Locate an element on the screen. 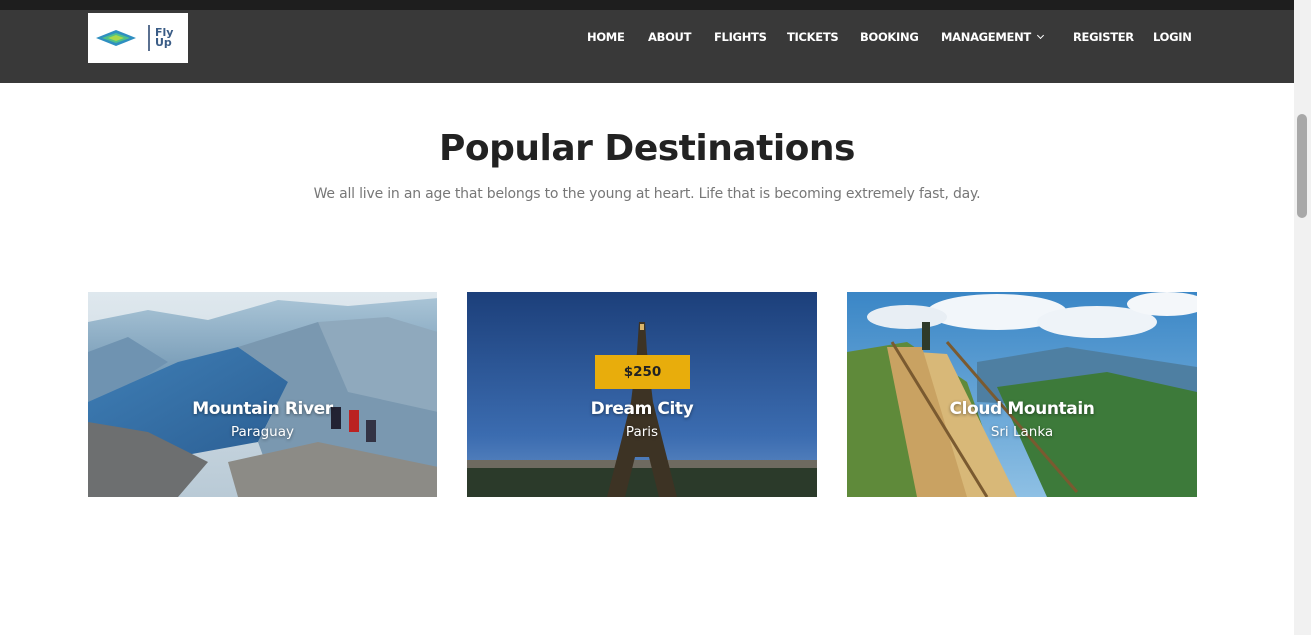 The height and width of the screenshot is (635, 1311). vertical-scrollbar is located at coordinates (1302, 317).